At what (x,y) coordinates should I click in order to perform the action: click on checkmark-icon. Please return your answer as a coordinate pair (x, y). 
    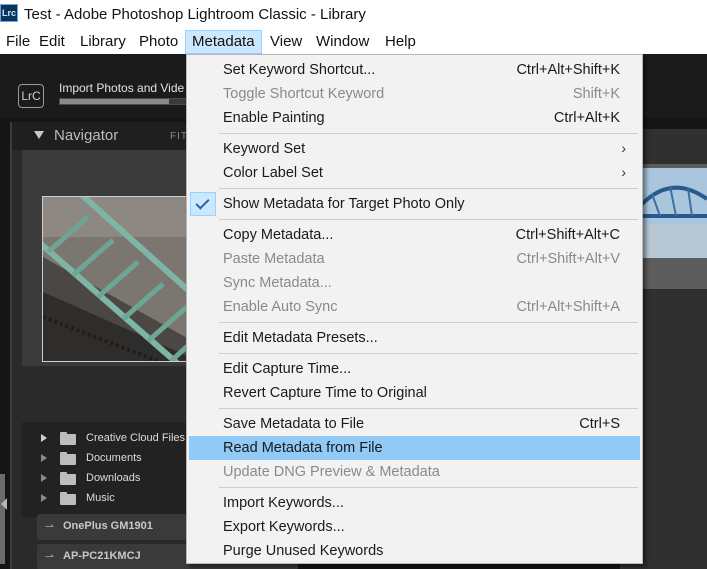
    Looking at the image, I should click on (202, 202).